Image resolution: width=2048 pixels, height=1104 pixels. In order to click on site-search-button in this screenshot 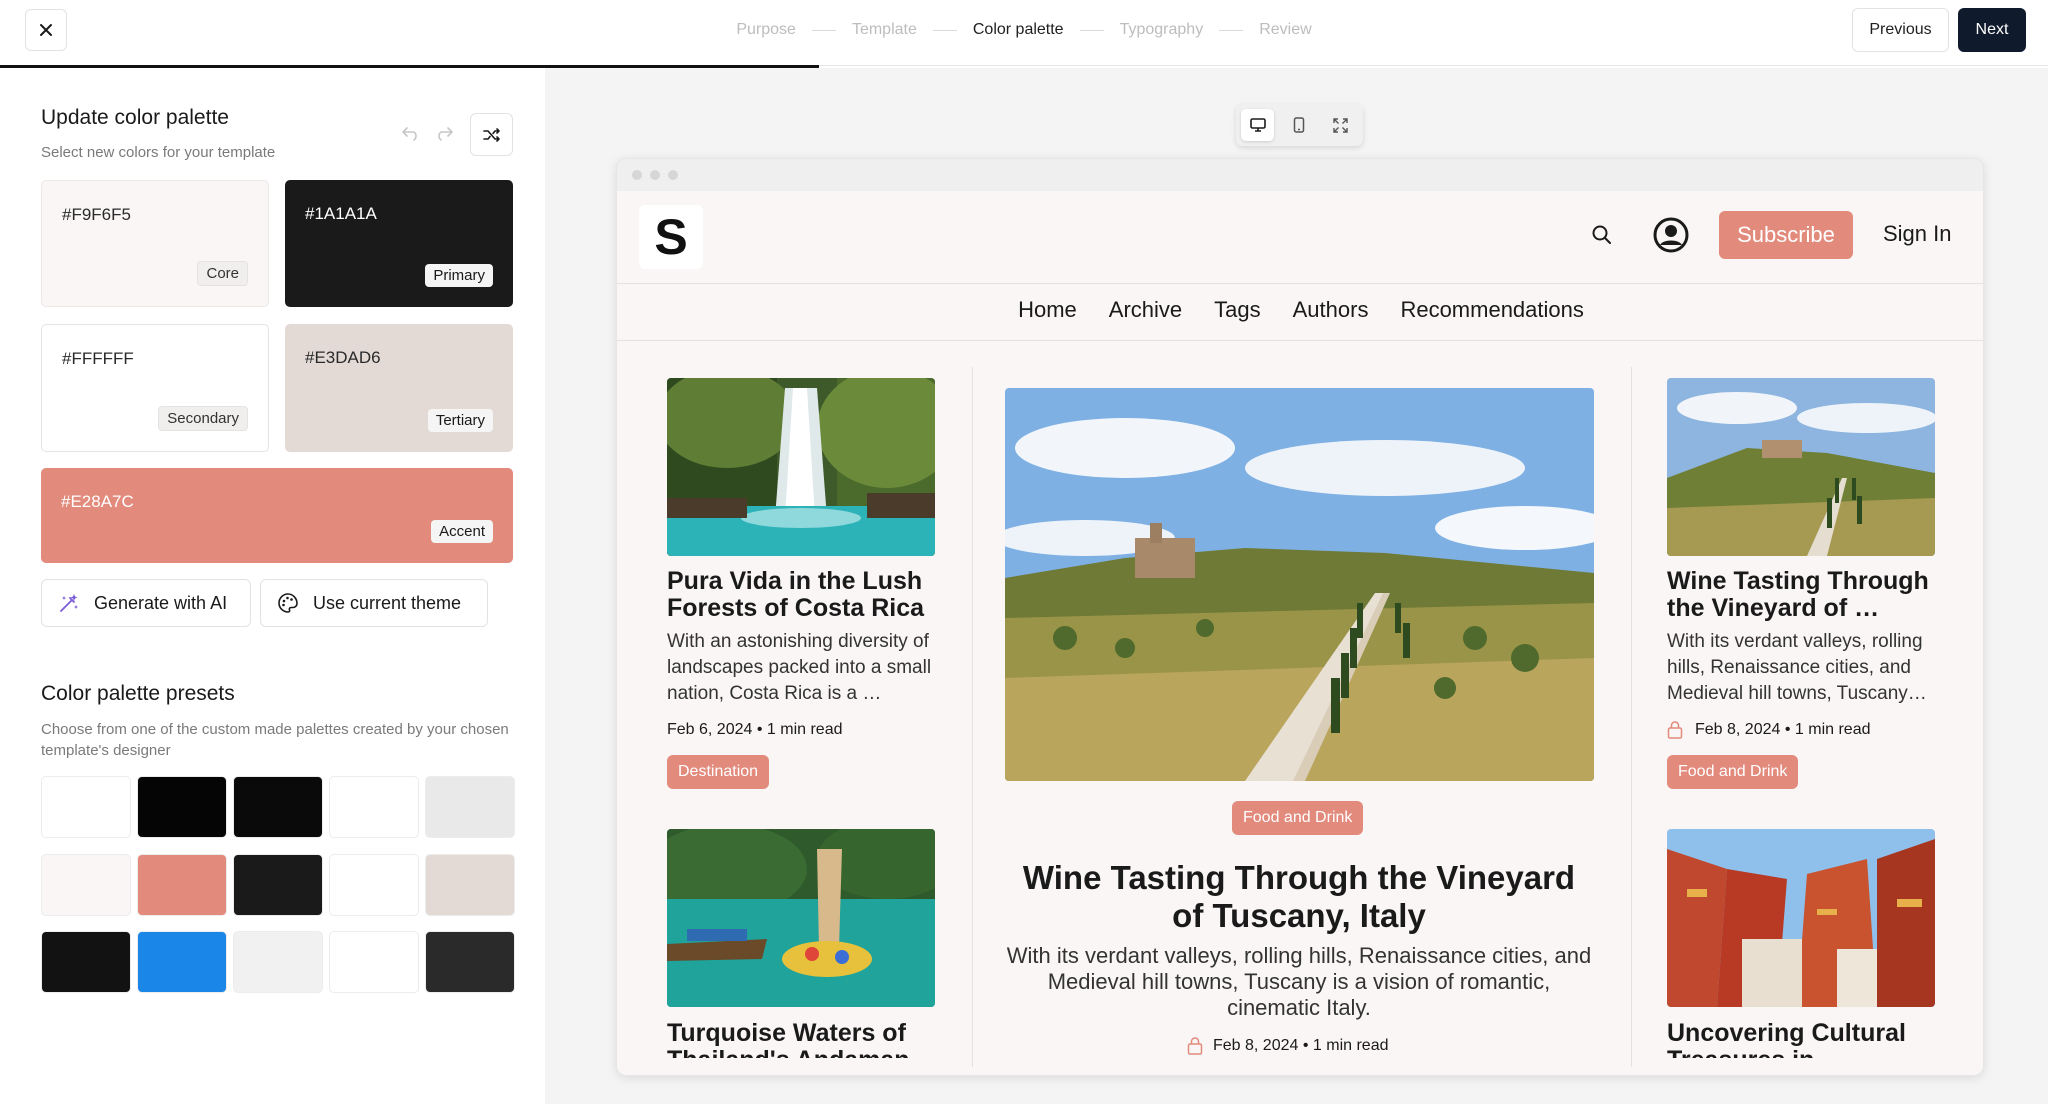, I will do `click(1602, 237)`.